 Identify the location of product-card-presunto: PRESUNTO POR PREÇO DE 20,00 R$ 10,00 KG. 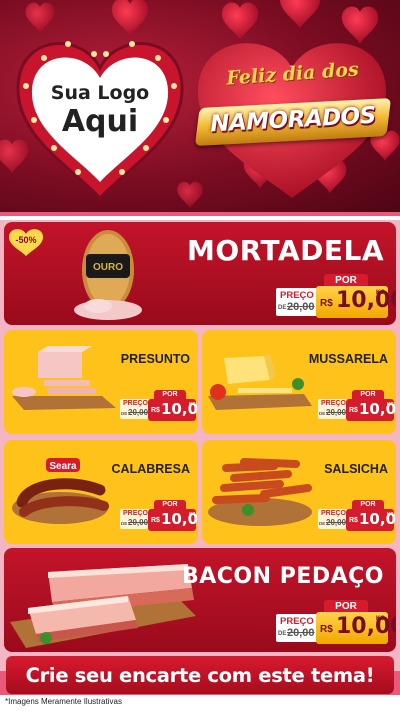
(101, 382).